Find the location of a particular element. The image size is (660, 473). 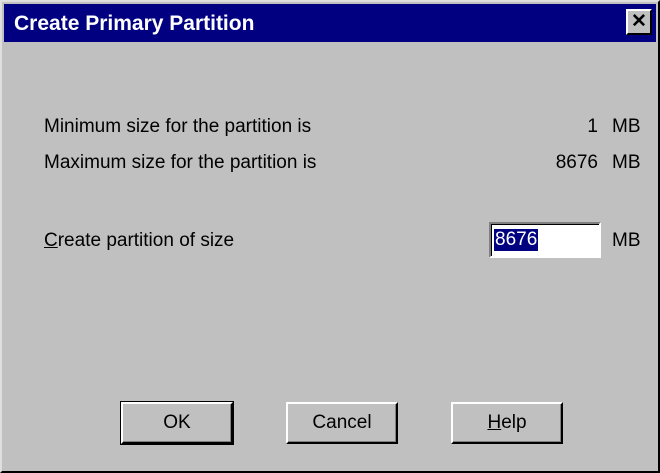

cancel-button-label: Cancel is located at coordinates (342, 422).